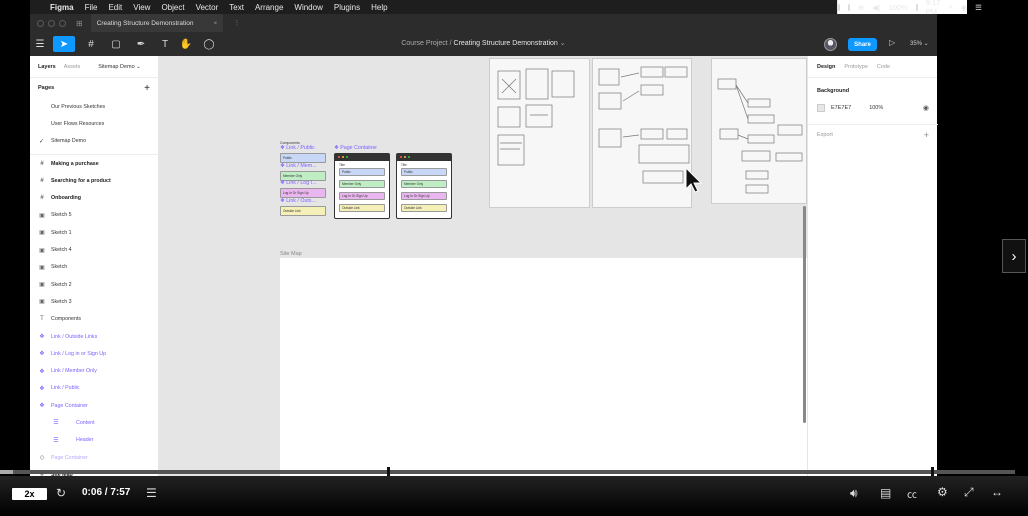 The image size is (1028, 516). What do you see at coordinates (94, 123) in the screenshot?
I see `page-item: User Flows Resources` at bounding box center [94, 123].